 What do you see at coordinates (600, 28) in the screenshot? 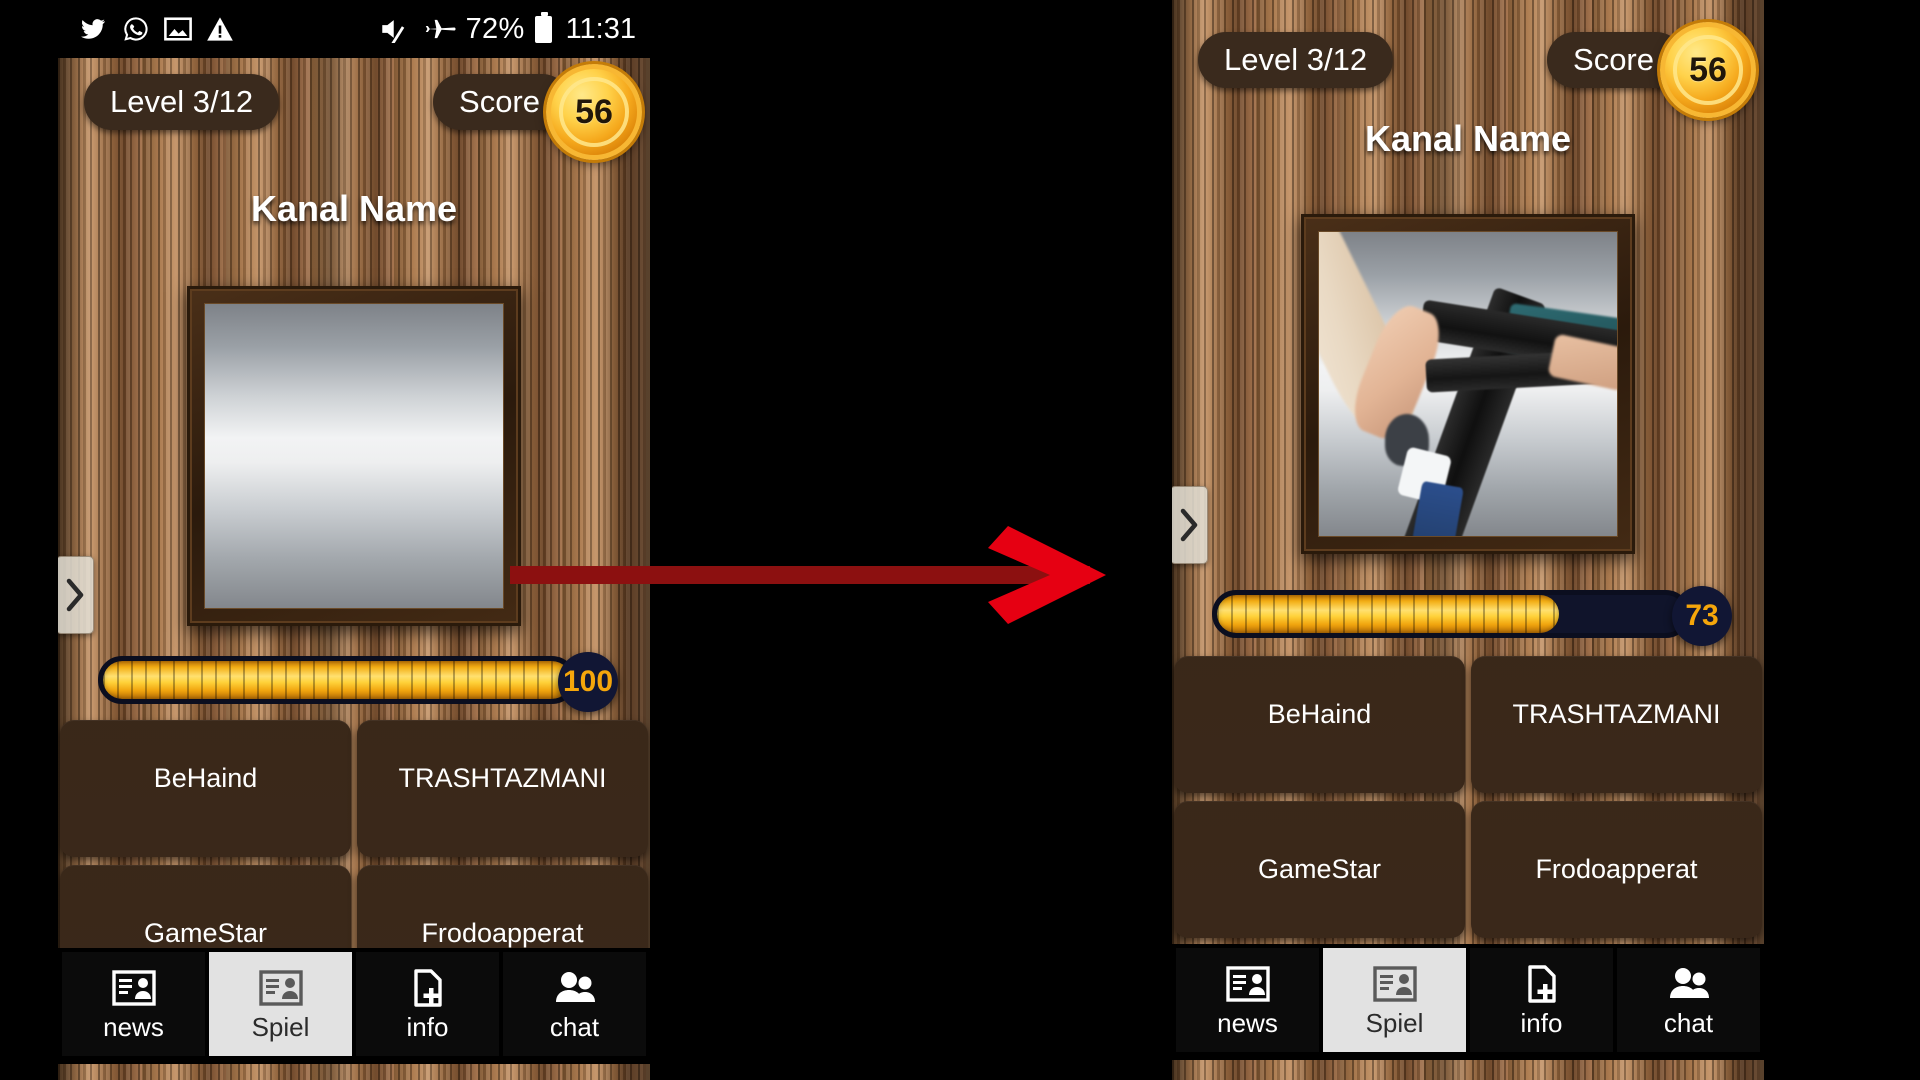
I see `clock-label: 11:31` at bounding box center [600, 28].